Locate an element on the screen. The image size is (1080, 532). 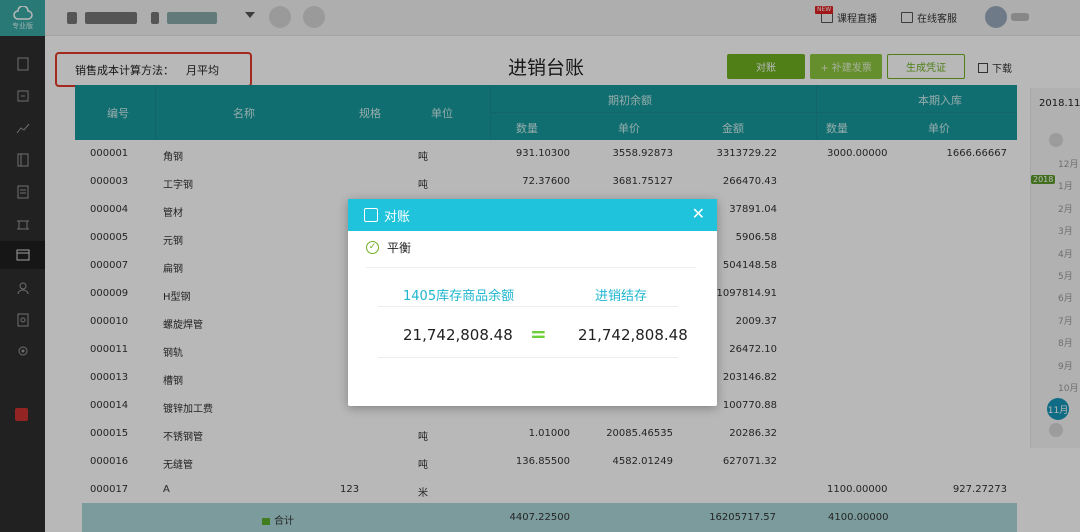
equals-sign: = is located at coordinates (538, 334).